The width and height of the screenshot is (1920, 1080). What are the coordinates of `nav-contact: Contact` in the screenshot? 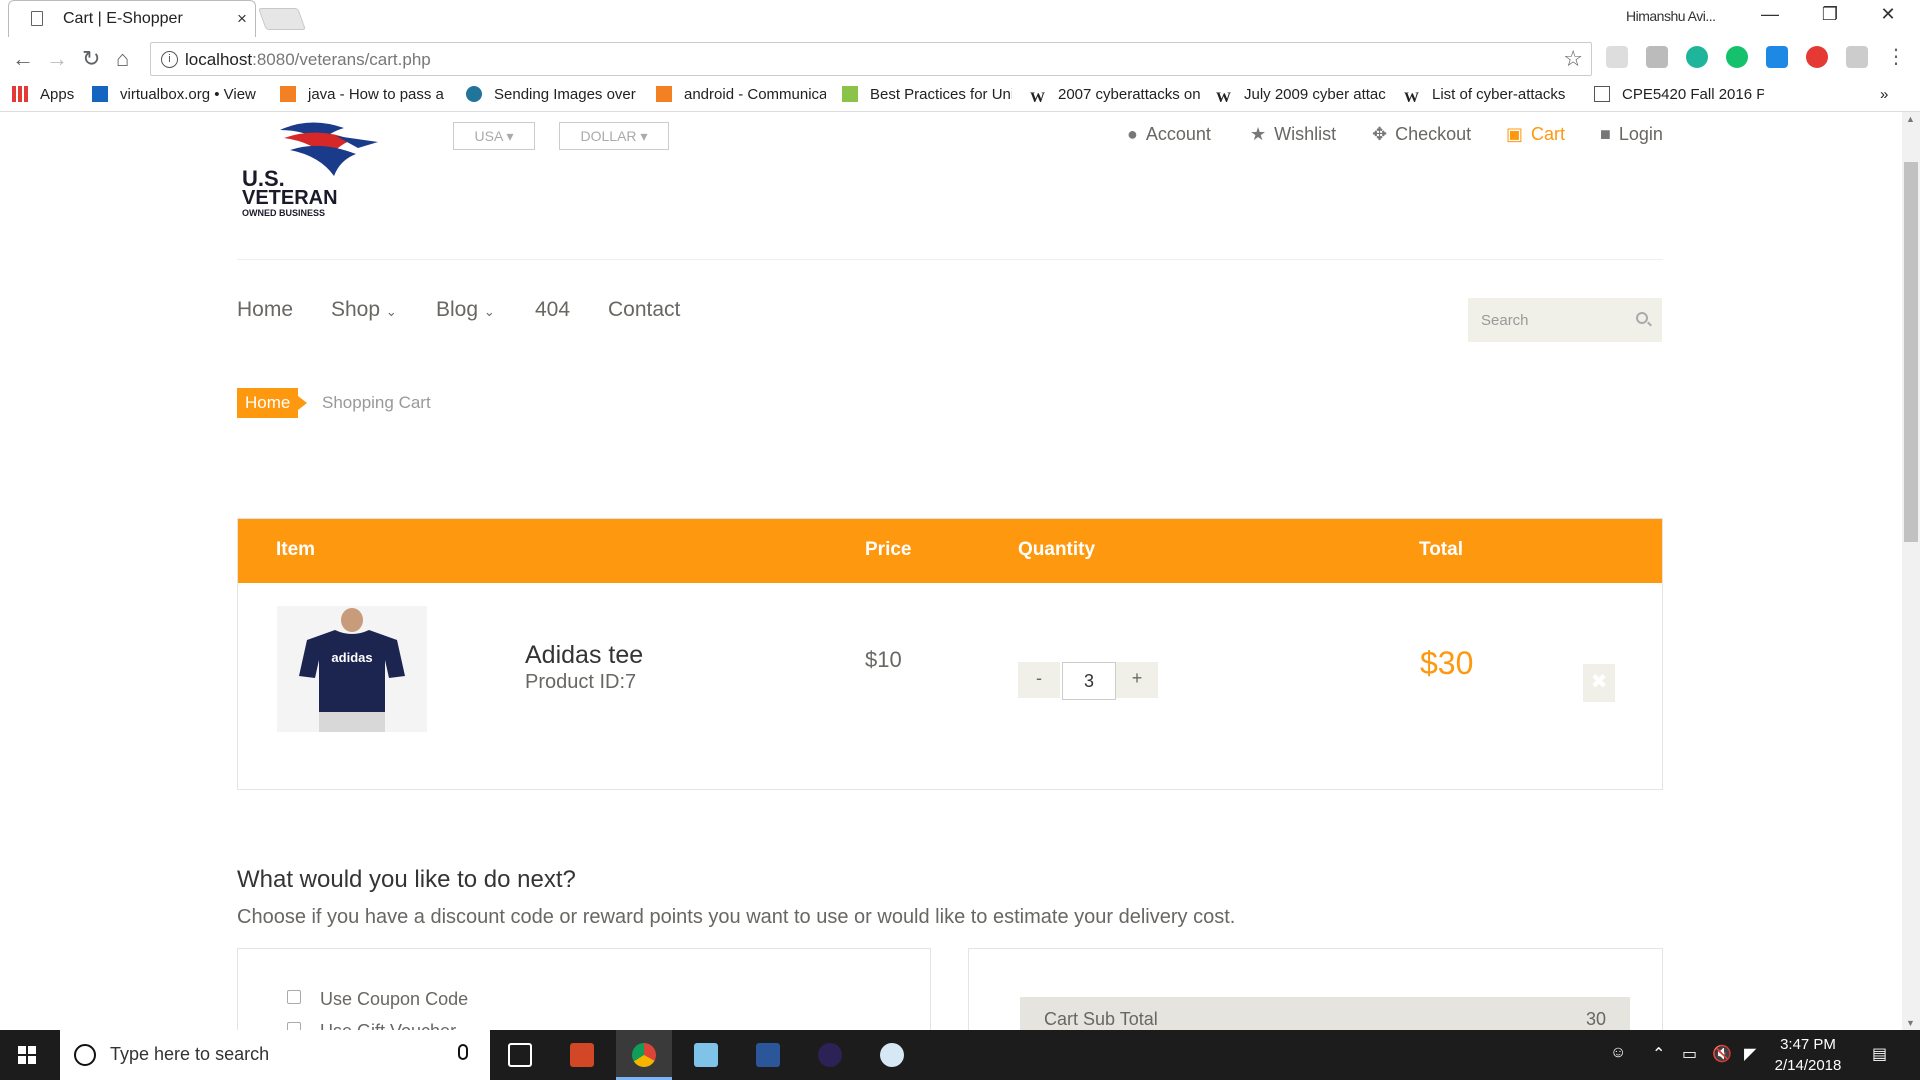 It's located at (644, 310).